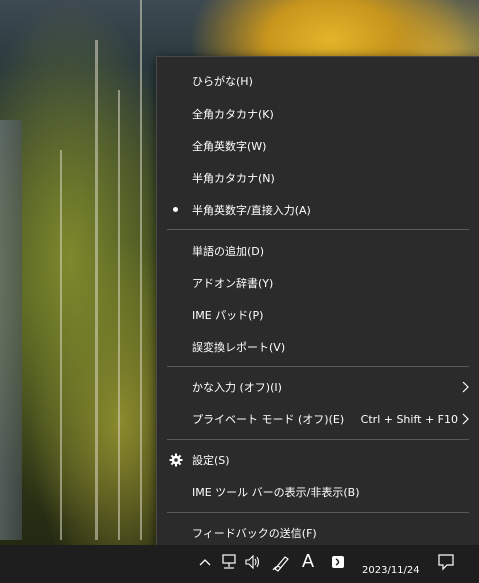 This screenshot has width=479, height=583. I want to click on ime-dictionary-icon, so click(338, 562).